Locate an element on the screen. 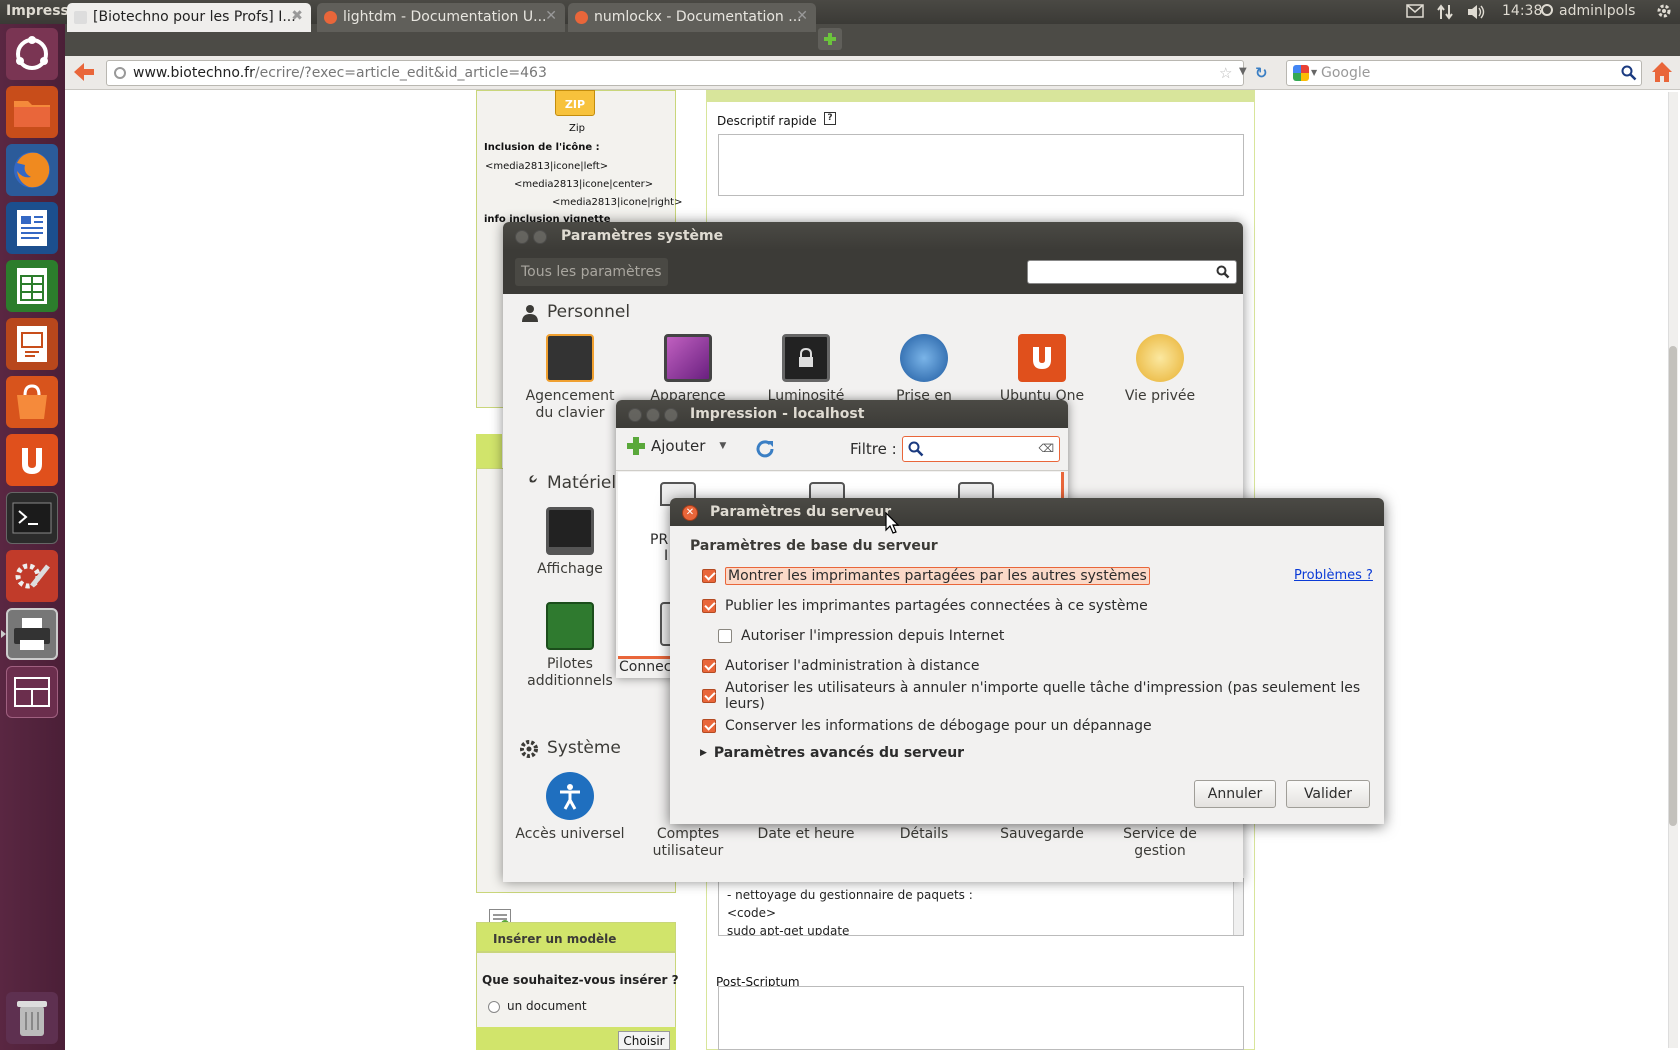 The image size is (1680, 1050). textarea-scrollbar is located at coordinates (1238, 907).